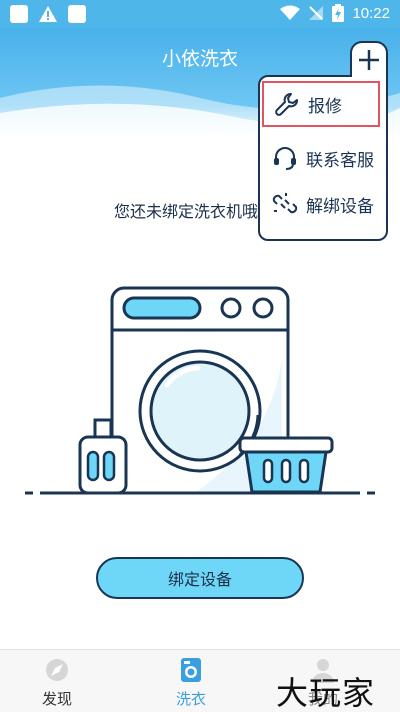 This screenshot has height=714, width=400. Describe the element at coordinates (338, 13) in the screenshot. I see `battery-icon` at that location.